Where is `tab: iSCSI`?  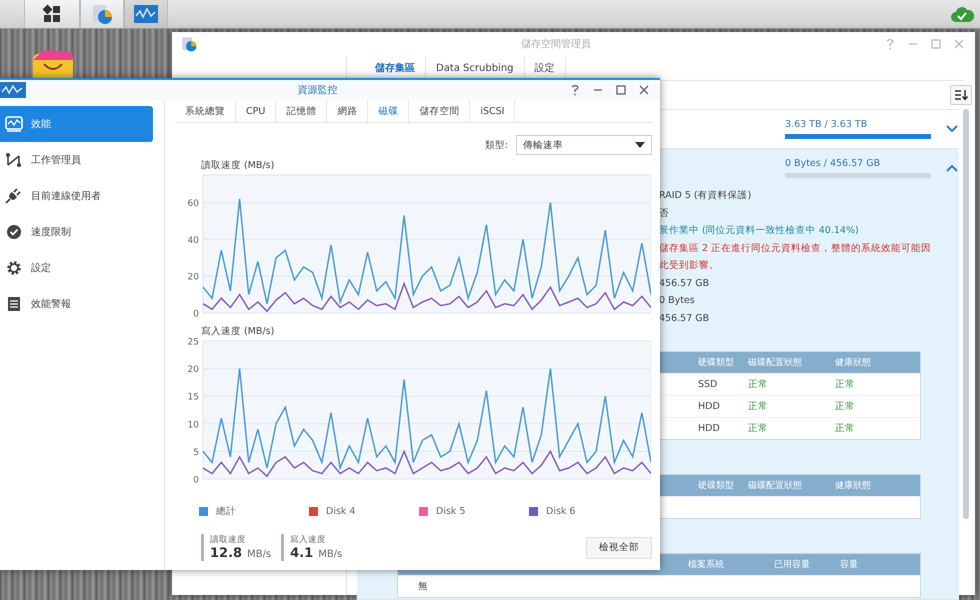
tab: iSCSI is located at coordinates (493, 111).